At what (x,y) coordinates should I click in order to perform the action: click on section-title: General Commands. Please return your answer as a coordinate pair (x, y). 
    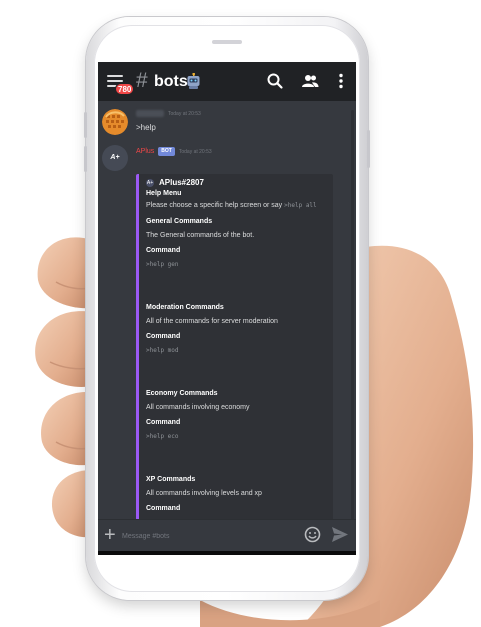
    Looking at the image, I should click on (179, 221).